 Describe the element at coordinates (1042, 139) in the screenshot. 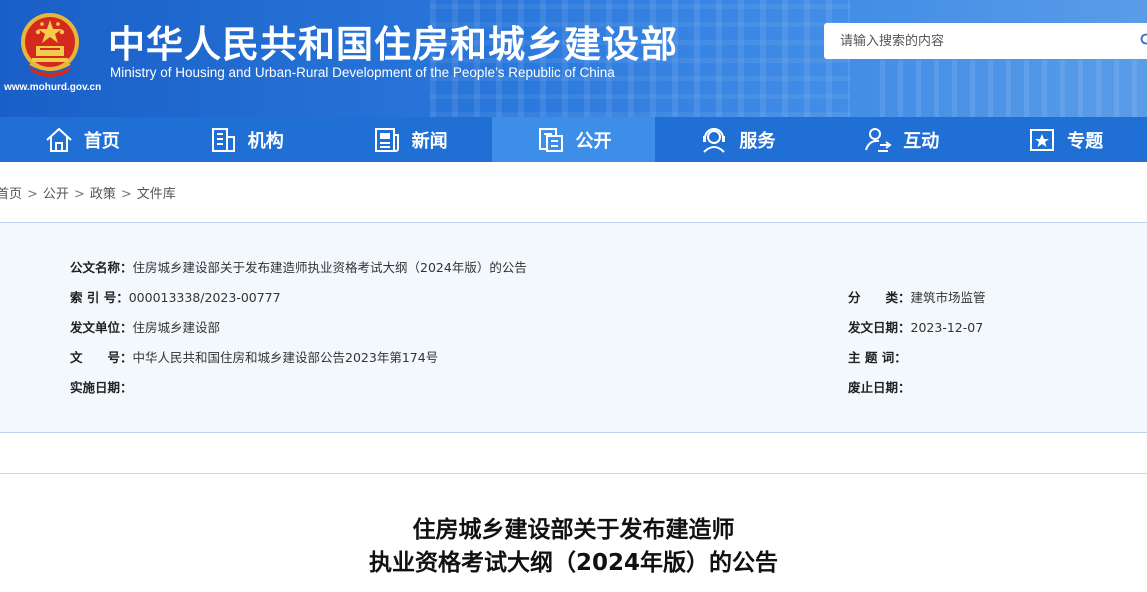

I see `topic-icon` at that location.